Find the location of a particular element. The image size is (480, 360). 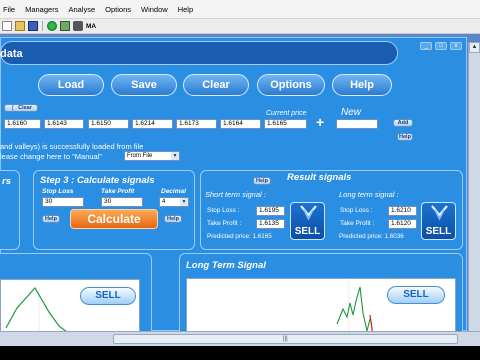

short-sell-signal: SELL is located at coordinates (307, 221).